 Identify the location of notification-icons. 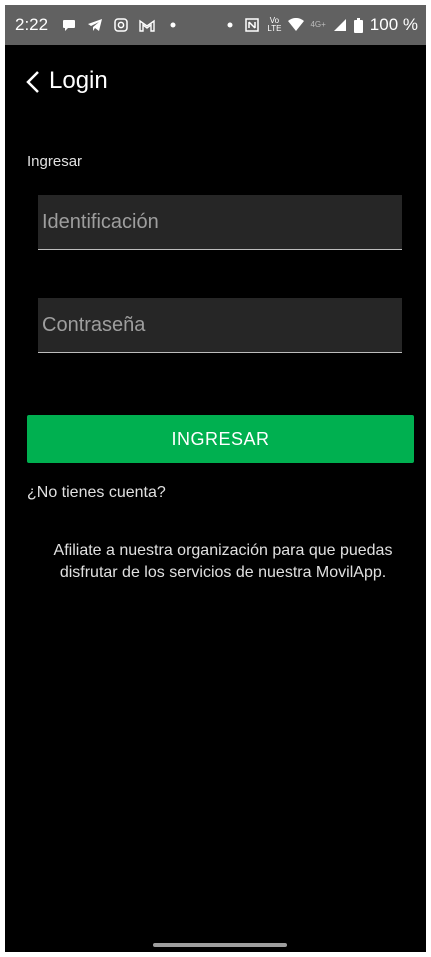
(121, 25).